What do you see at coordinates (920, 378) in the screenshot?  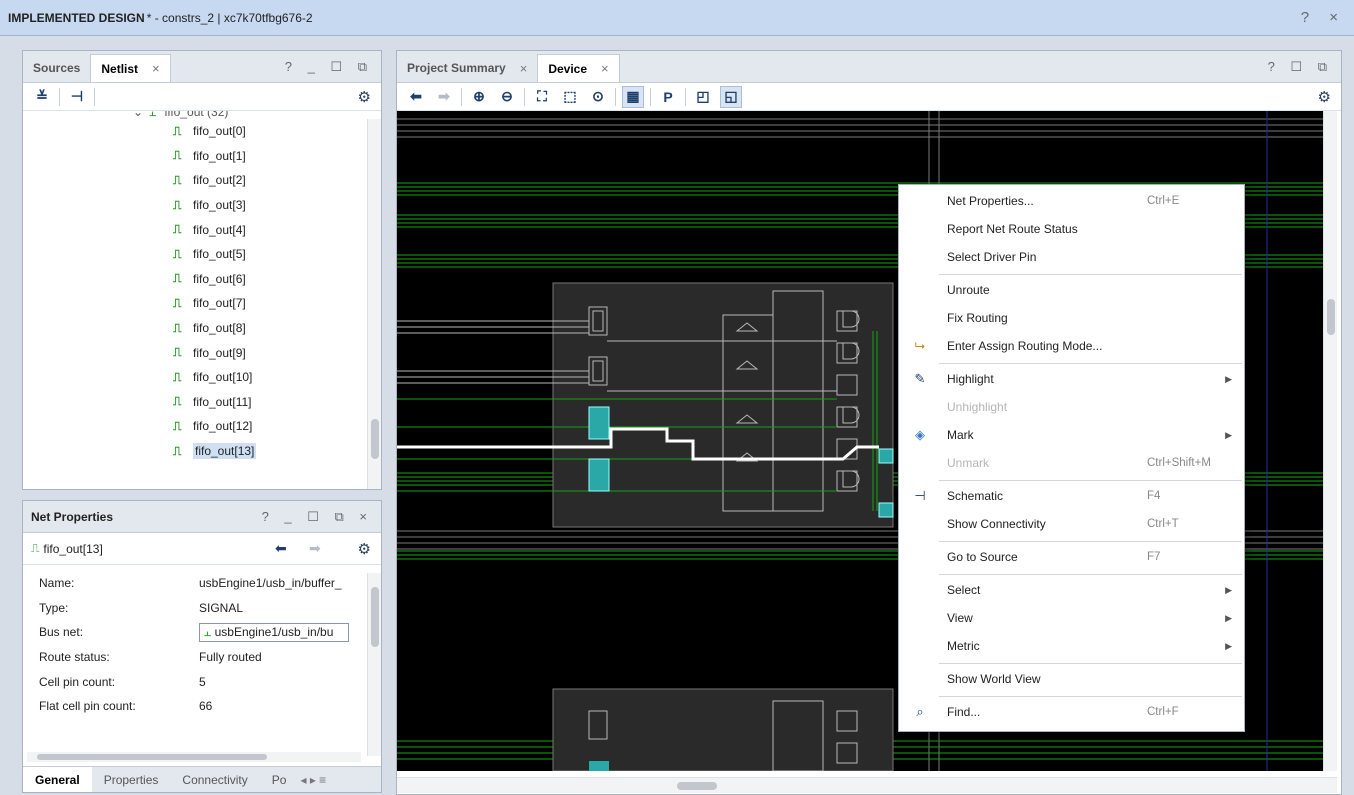 I see `highlight-icon: ✎` at bounding box center [920, 378].